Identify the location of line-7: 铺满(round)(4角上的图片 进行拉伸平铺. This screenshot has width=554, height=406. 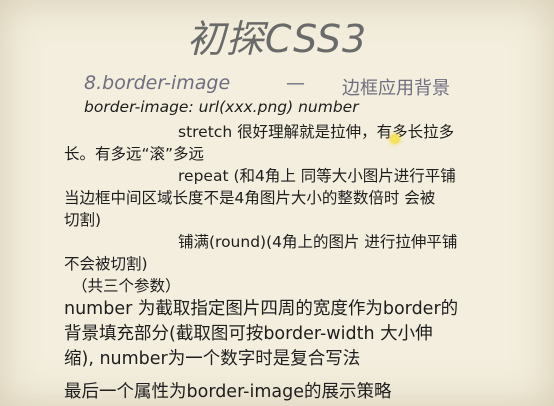
(318, 242).